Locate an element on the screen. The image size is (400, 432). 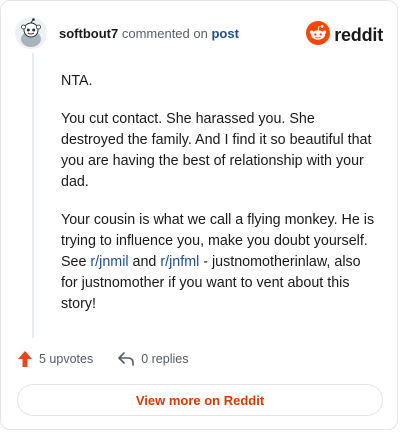
commented-on-text: commented on is located at coordinates (164, 33).